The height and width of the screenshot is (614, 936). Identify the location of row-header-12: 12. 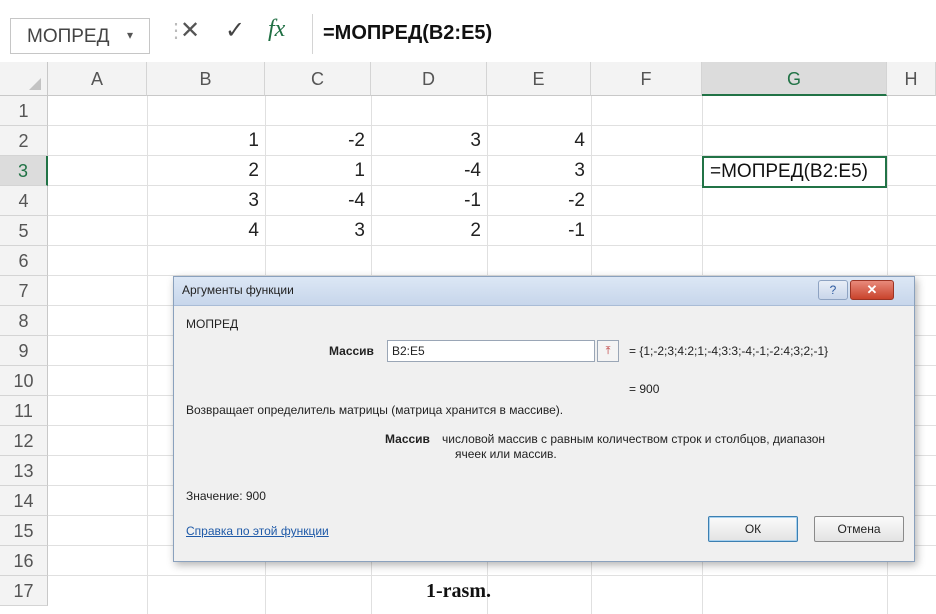
(24, 441).